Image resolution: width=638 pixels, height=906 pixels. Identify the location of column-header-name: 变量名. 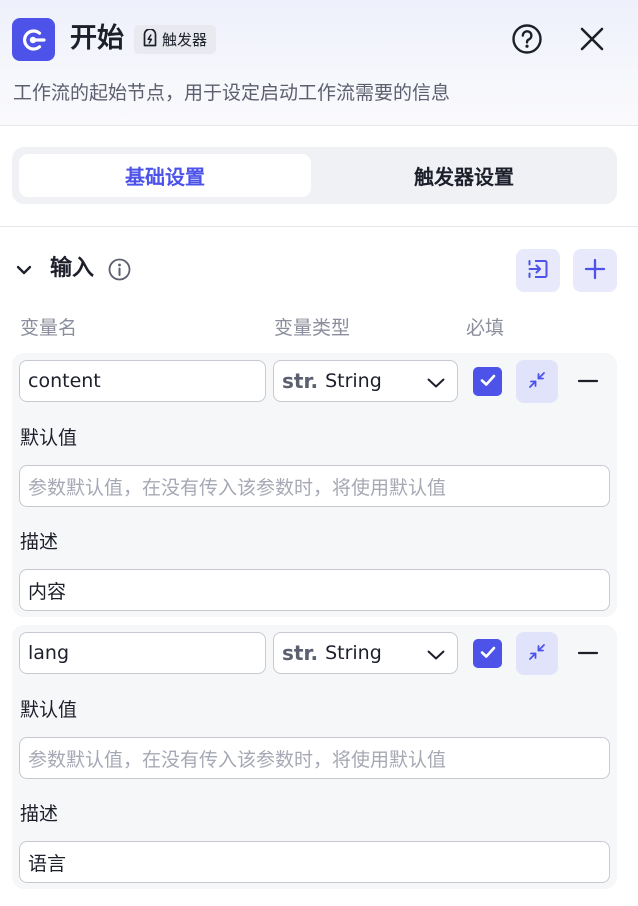
(49, 328).